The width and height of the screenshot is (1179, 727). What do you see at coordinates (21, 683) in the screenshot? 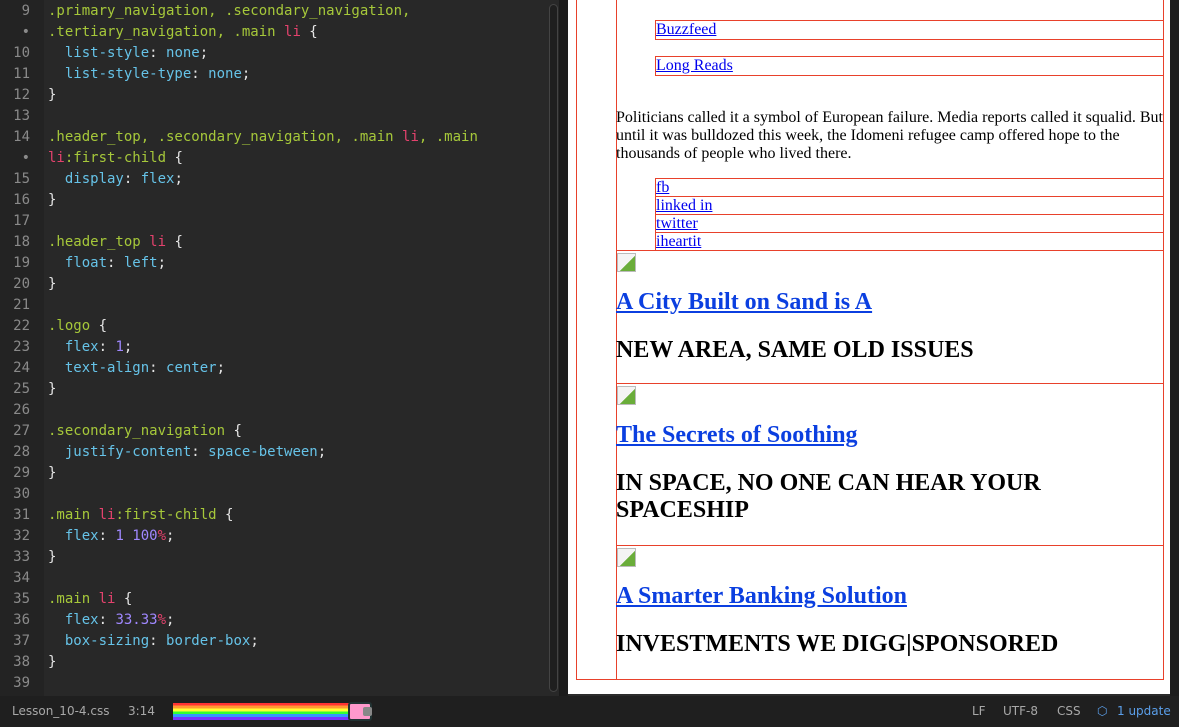
I see `line-number: 39` at bounding box center [21, 683].